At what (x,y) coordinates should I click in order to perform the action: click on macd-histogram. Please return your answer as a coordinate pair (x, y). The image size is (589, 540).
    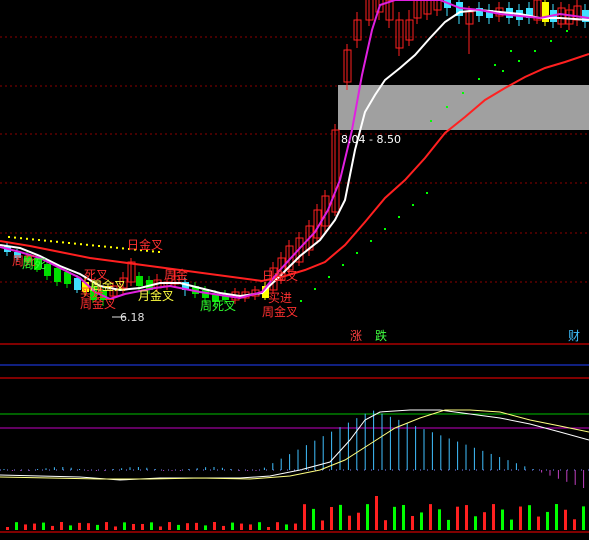
    Looking at the image, I should click on (294, 449).